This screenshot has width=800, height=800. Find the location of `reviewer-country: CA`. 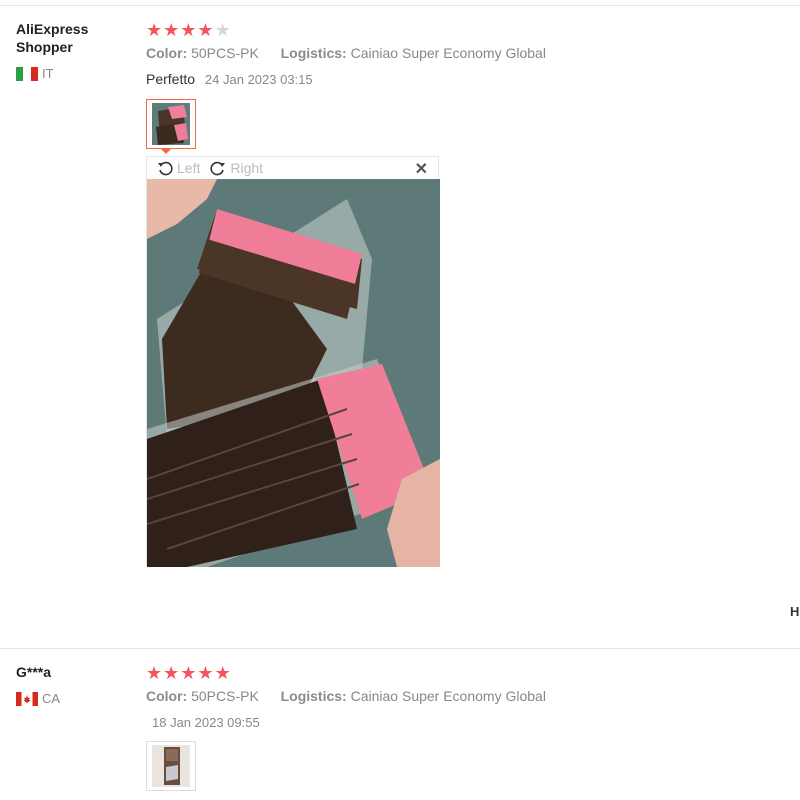

reviewer-country: CA is located at coordinates (38, 698).